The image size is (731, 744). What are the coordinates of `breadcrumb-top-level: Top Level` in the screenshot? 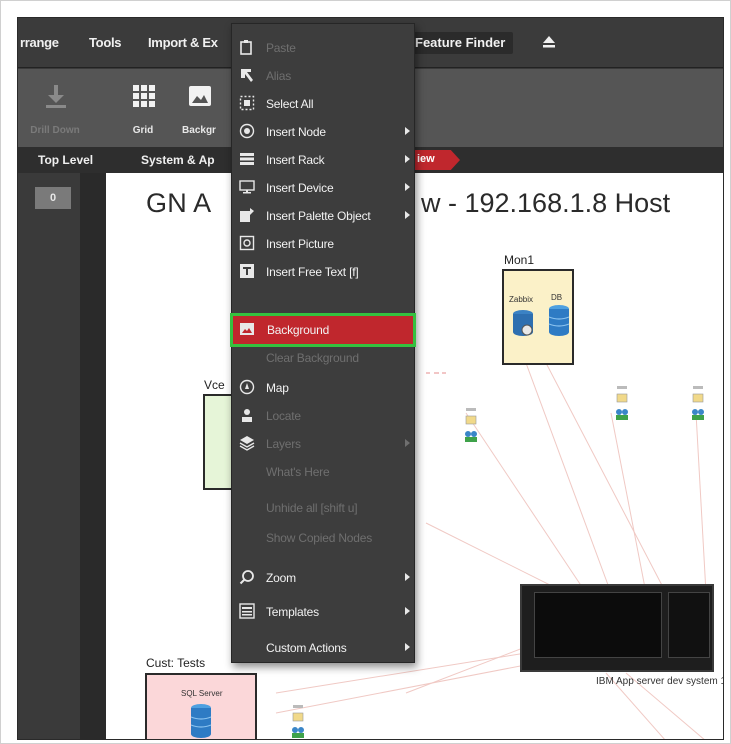 It's located at (65, 160).